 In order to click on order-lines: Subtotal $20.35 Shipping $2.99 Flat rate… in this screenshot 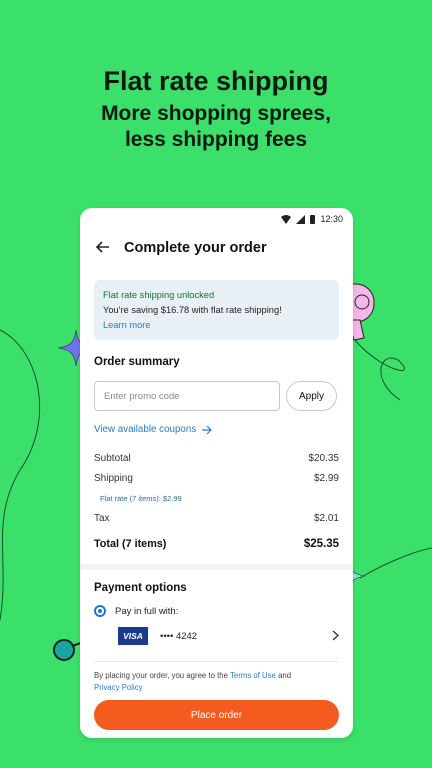, I will do `click(216, 501)`.